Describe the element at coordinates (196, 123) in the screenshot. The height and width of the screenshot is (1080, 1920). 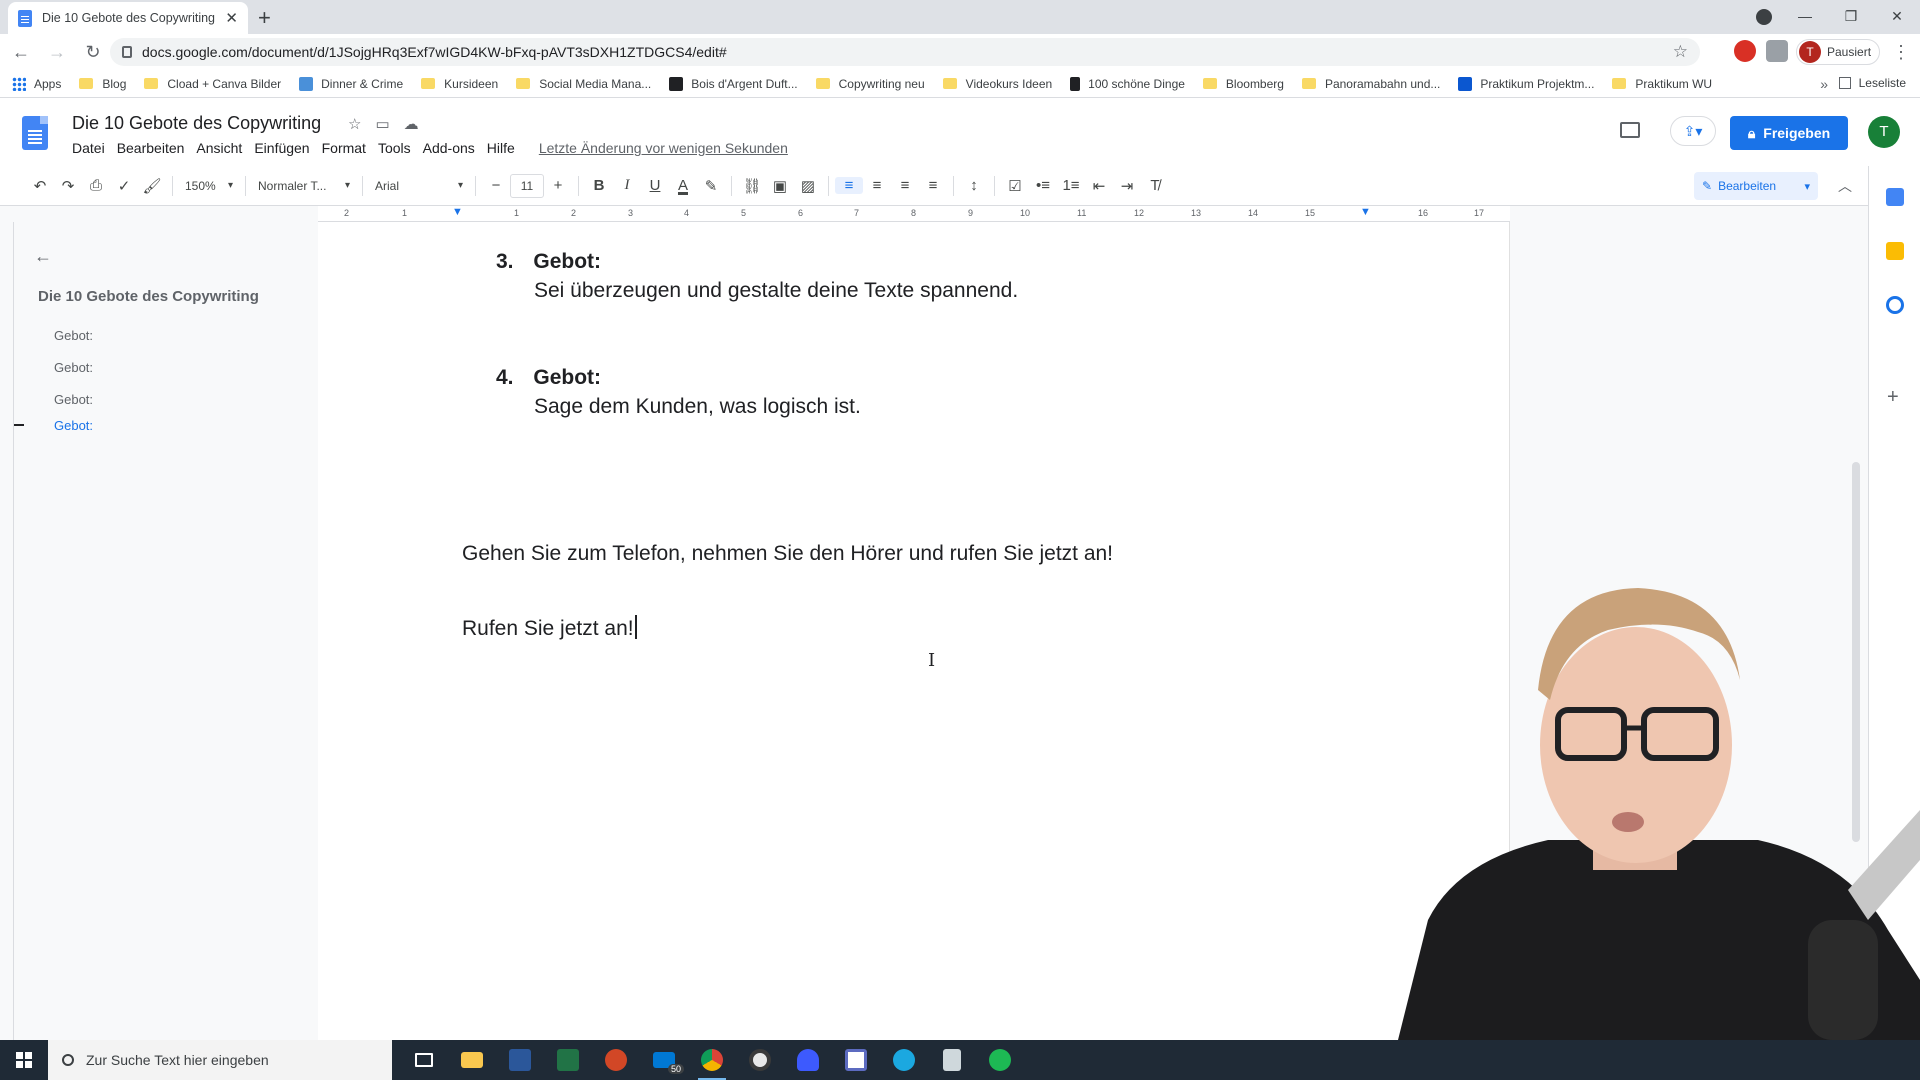
I see `document-title: Die 10 Gebote des Copywriting` at that location.